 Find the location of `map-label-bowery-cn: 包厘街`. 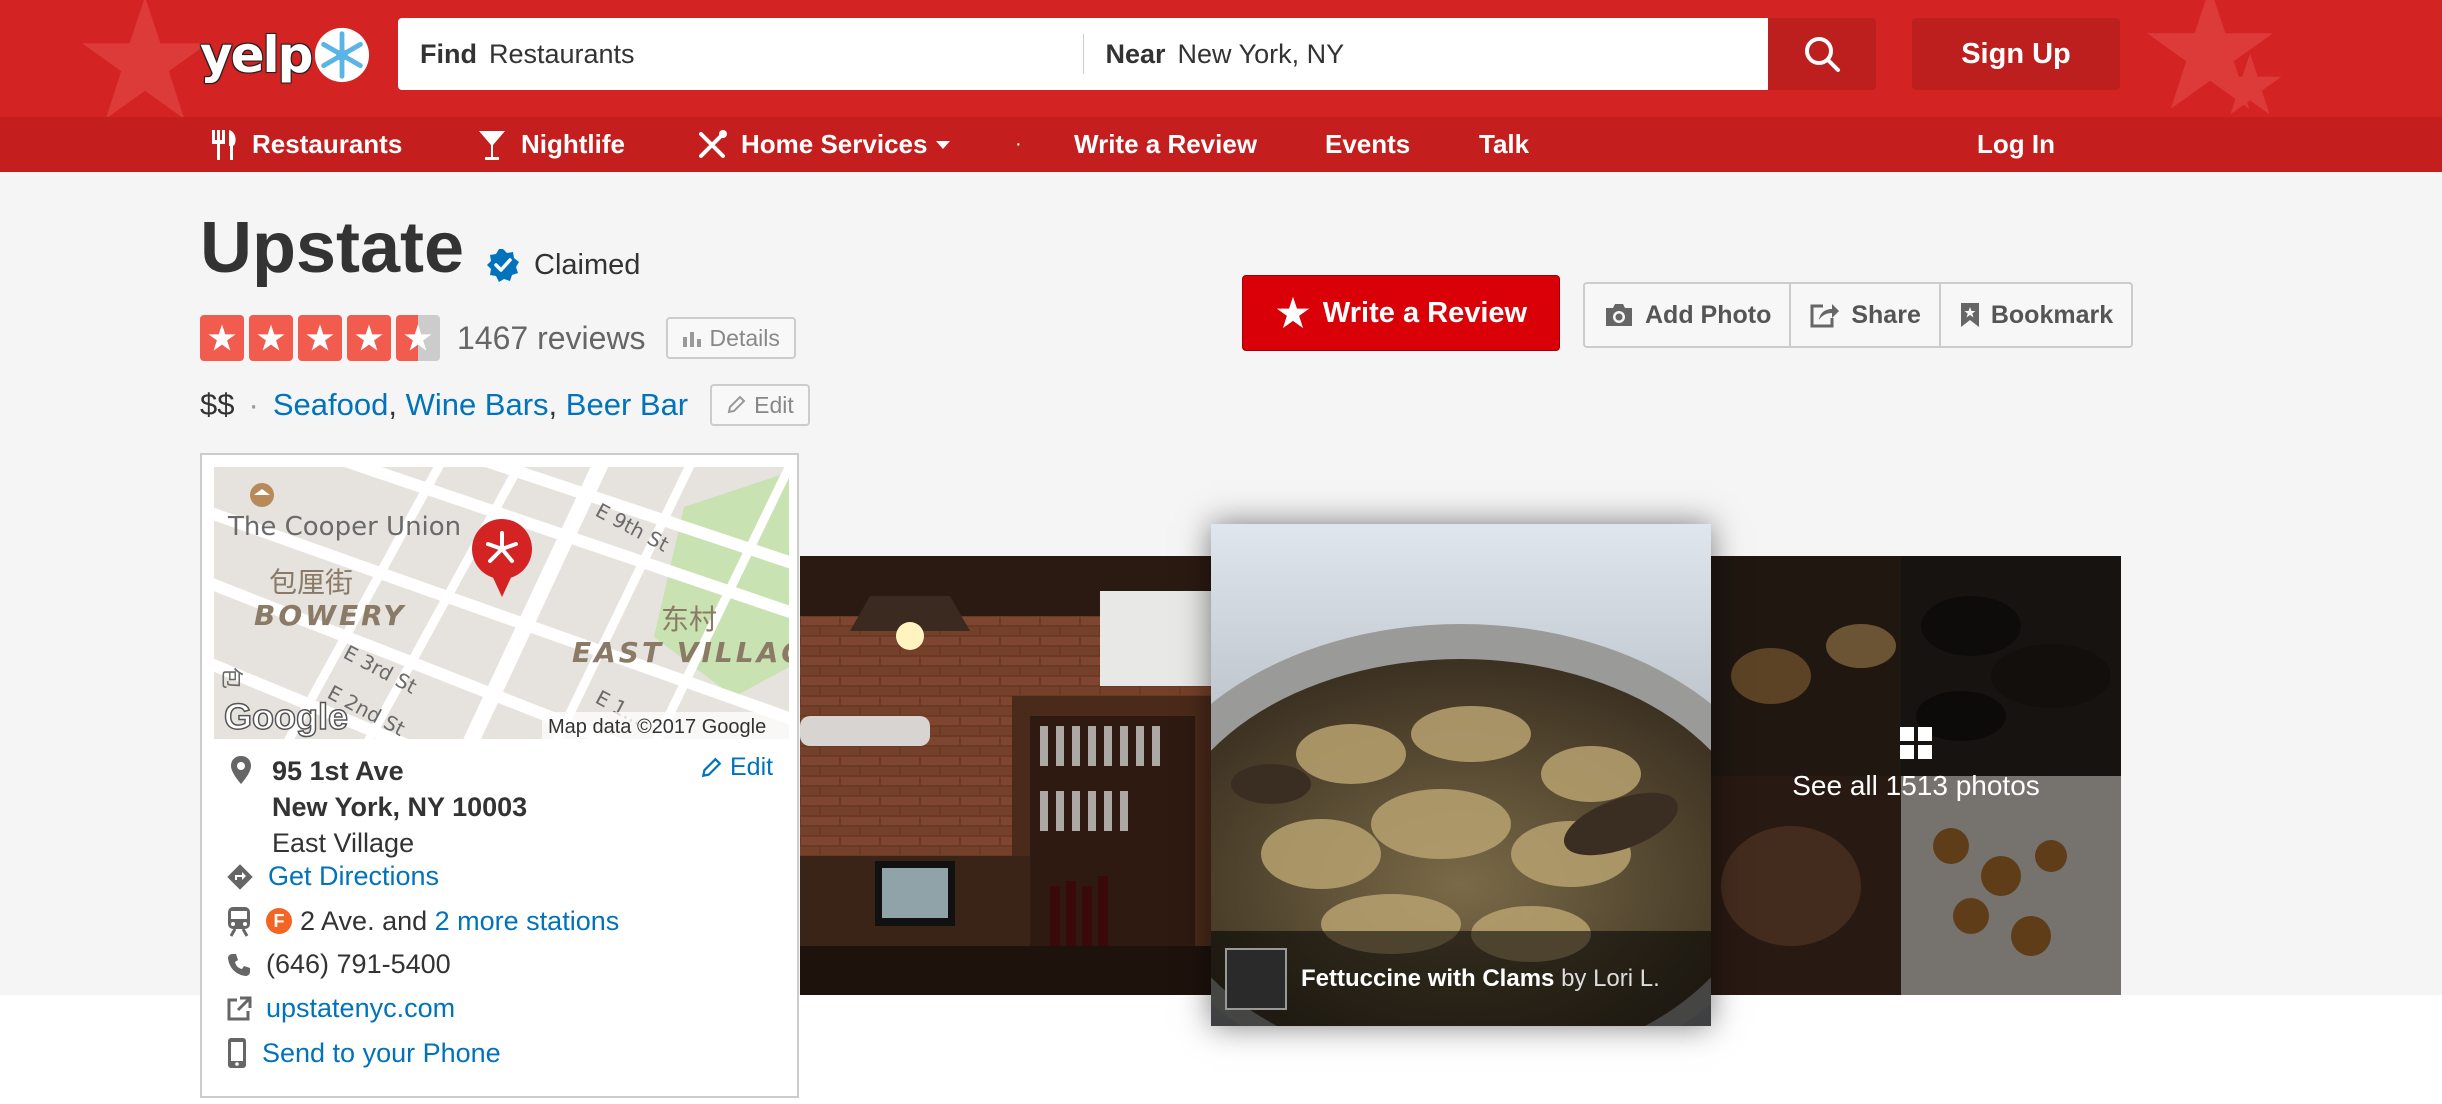

map-label-bowery-cn: 包厘街 is located at coordinates (311, 582).